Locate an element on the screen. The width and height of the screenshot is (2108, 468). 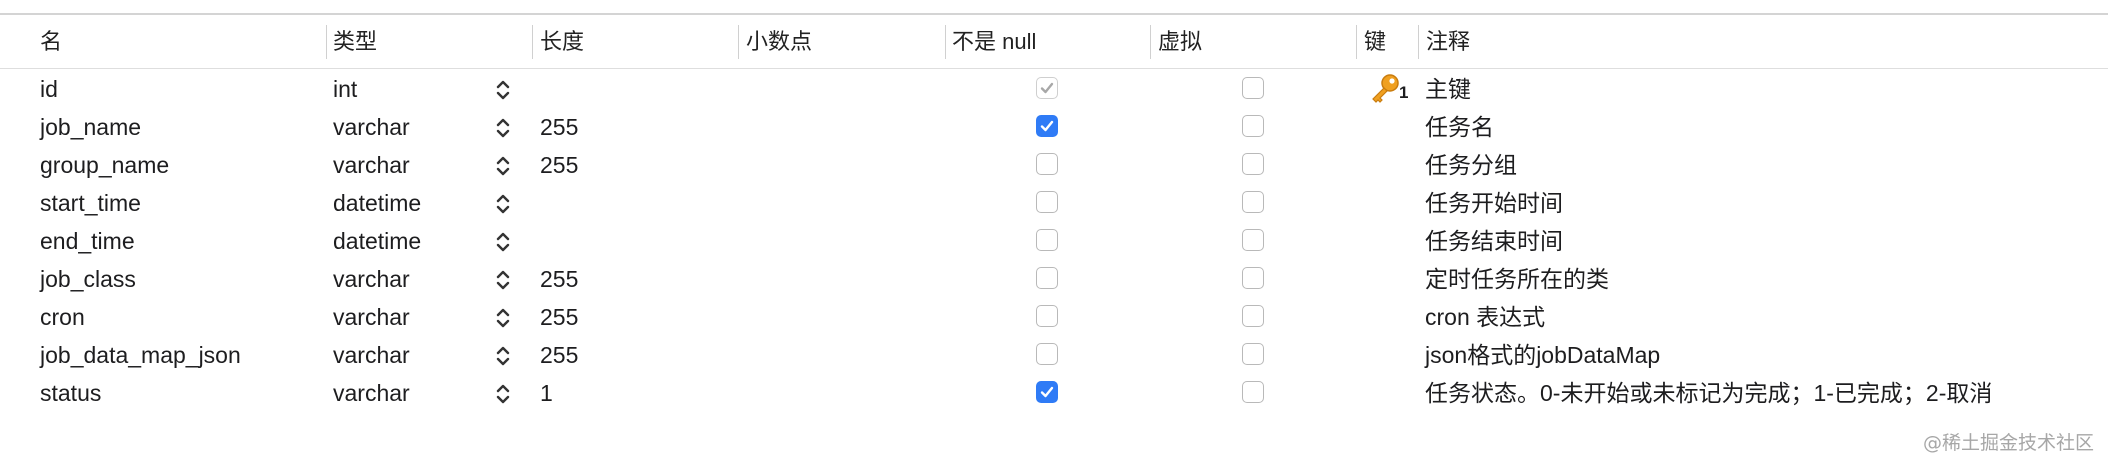
col-header-length: 长度 is located at coordinates (558, 41).